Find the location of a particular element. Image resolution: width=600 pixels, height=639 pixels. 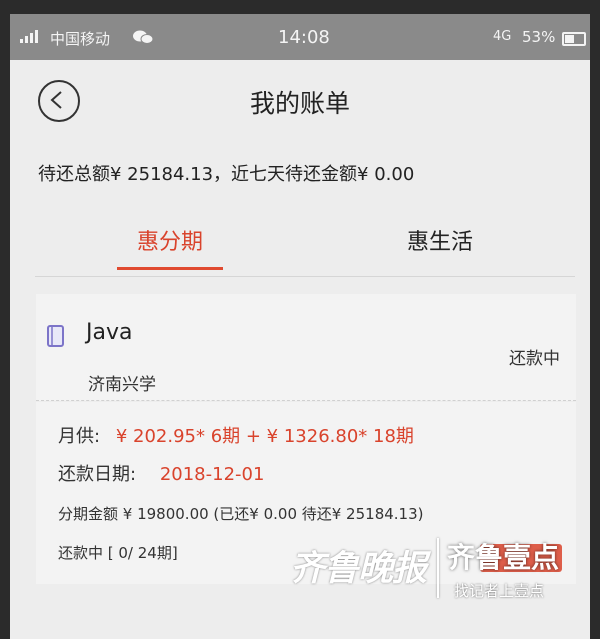

watermark-logo-text: 齐鲁晚报 is located at coordinates (358, 568).